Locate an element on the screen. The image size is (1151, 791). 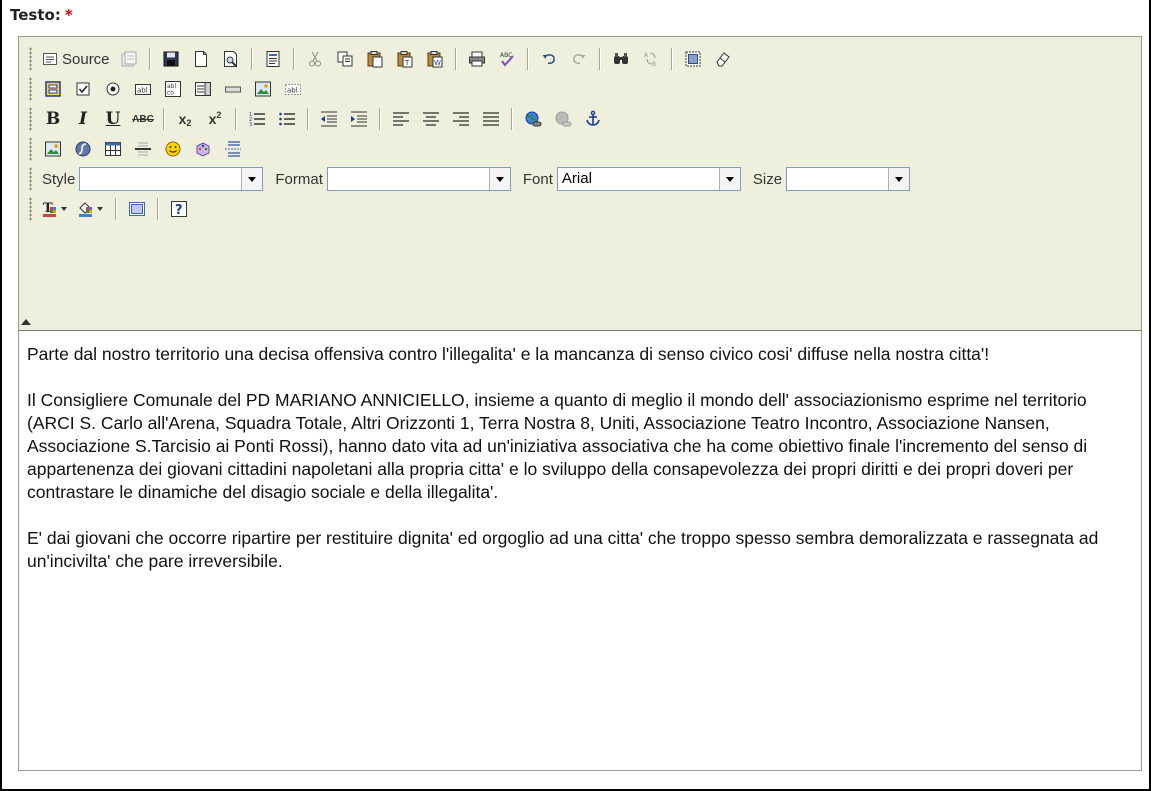
align-right-icon is located at coordinates (461, 119).